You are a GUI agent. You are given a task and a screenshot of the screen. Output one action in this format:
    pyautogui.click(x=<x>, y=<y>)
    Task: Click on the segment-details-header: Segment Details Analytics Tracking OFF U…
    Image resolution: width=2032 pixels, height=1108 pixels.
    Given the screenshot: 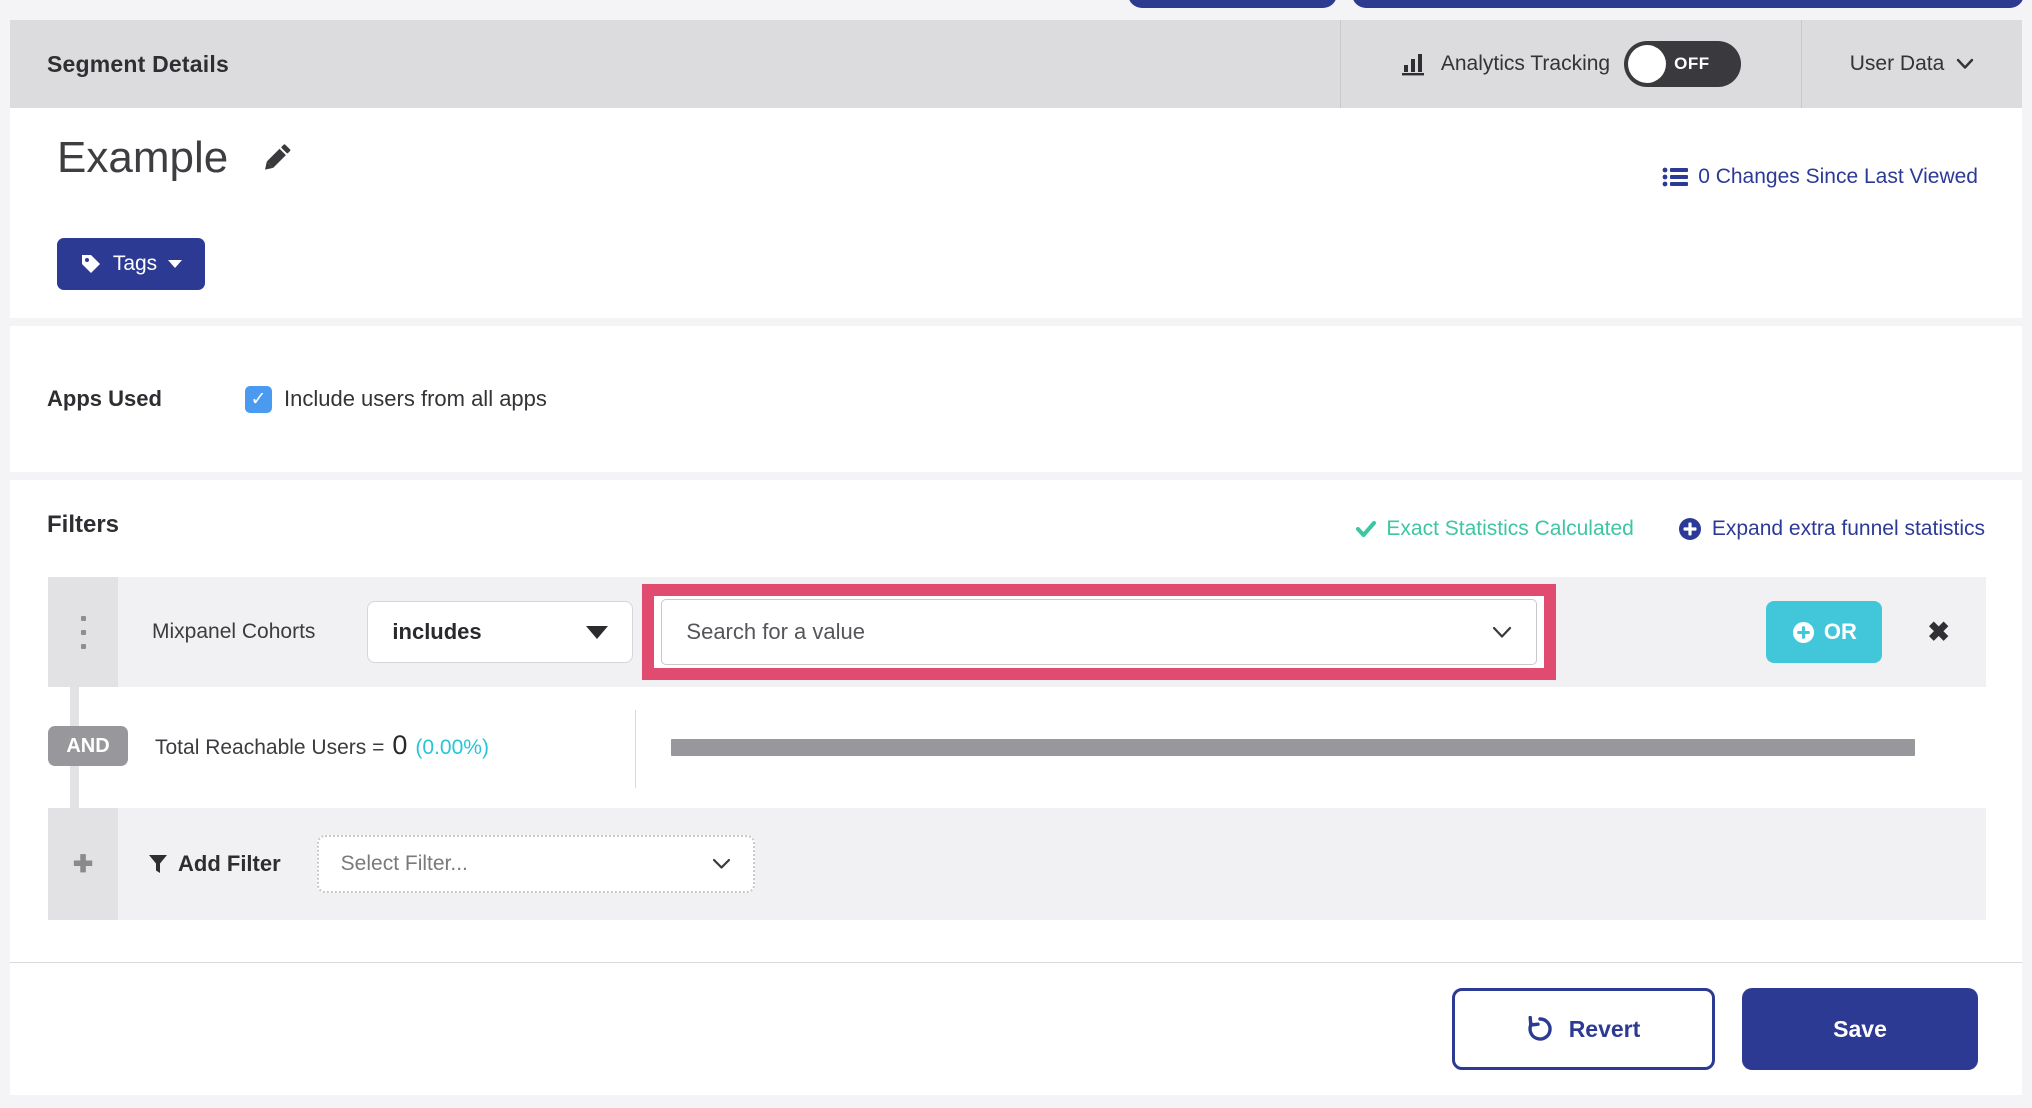 What is the action you would take?
    pyautogui.click(x=1016, y=64)
    